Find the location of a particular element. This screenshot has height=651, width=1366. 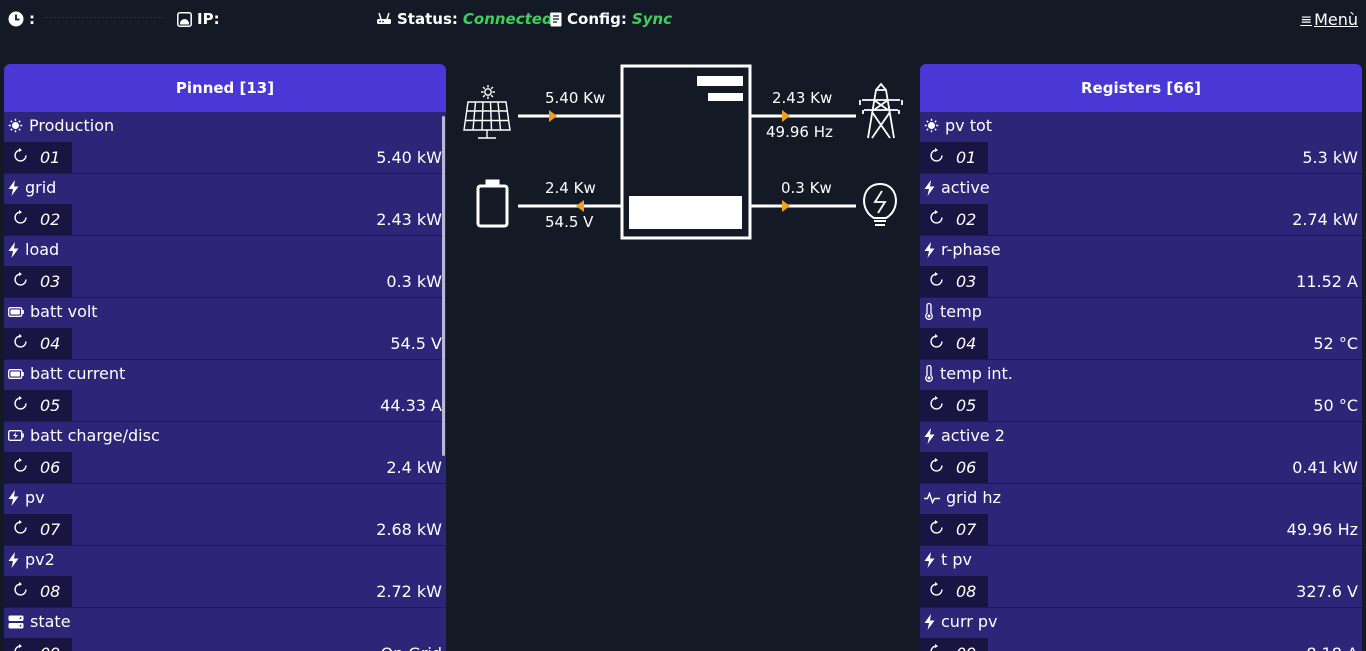

item-value: 0.3 kW is located at coordinates (414, 281).